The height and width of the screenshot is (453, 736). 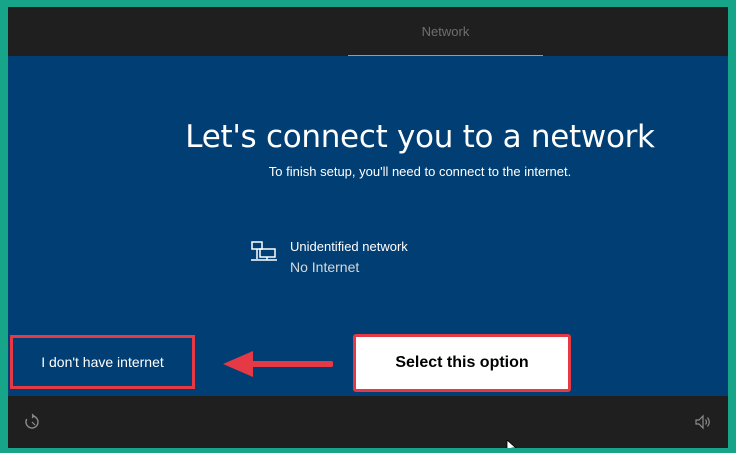 What do you see at coordinates (349, 246) in the screenshot?
I see `network-name: Unidentified network` at bounding box center [349, 246].